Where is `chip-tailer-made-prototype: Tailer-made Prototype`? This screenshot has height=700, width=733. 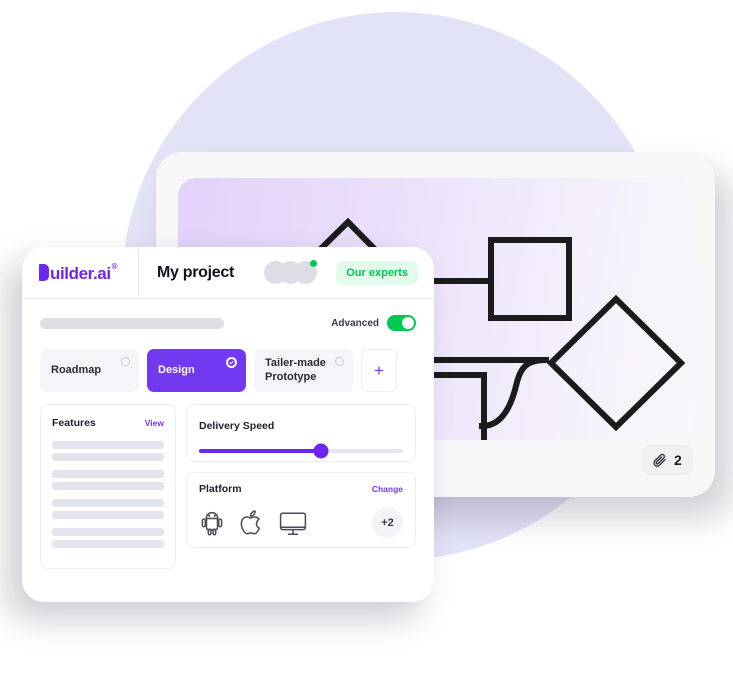
chip-tailer-made-prototype: Tailer-made Prototype is located at coordinates (303, 370).